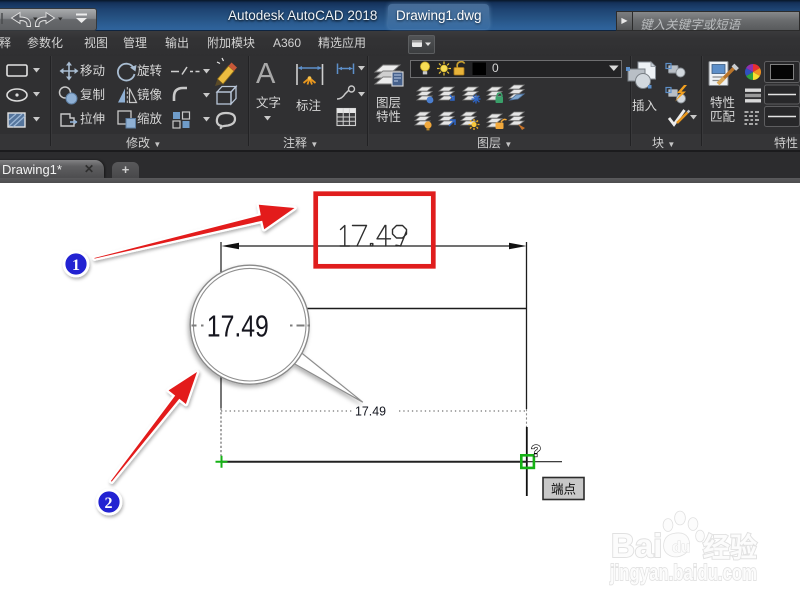 This screenshot has width=800, height=600. I want to click on svg-text: 端点, so click(563, 490).